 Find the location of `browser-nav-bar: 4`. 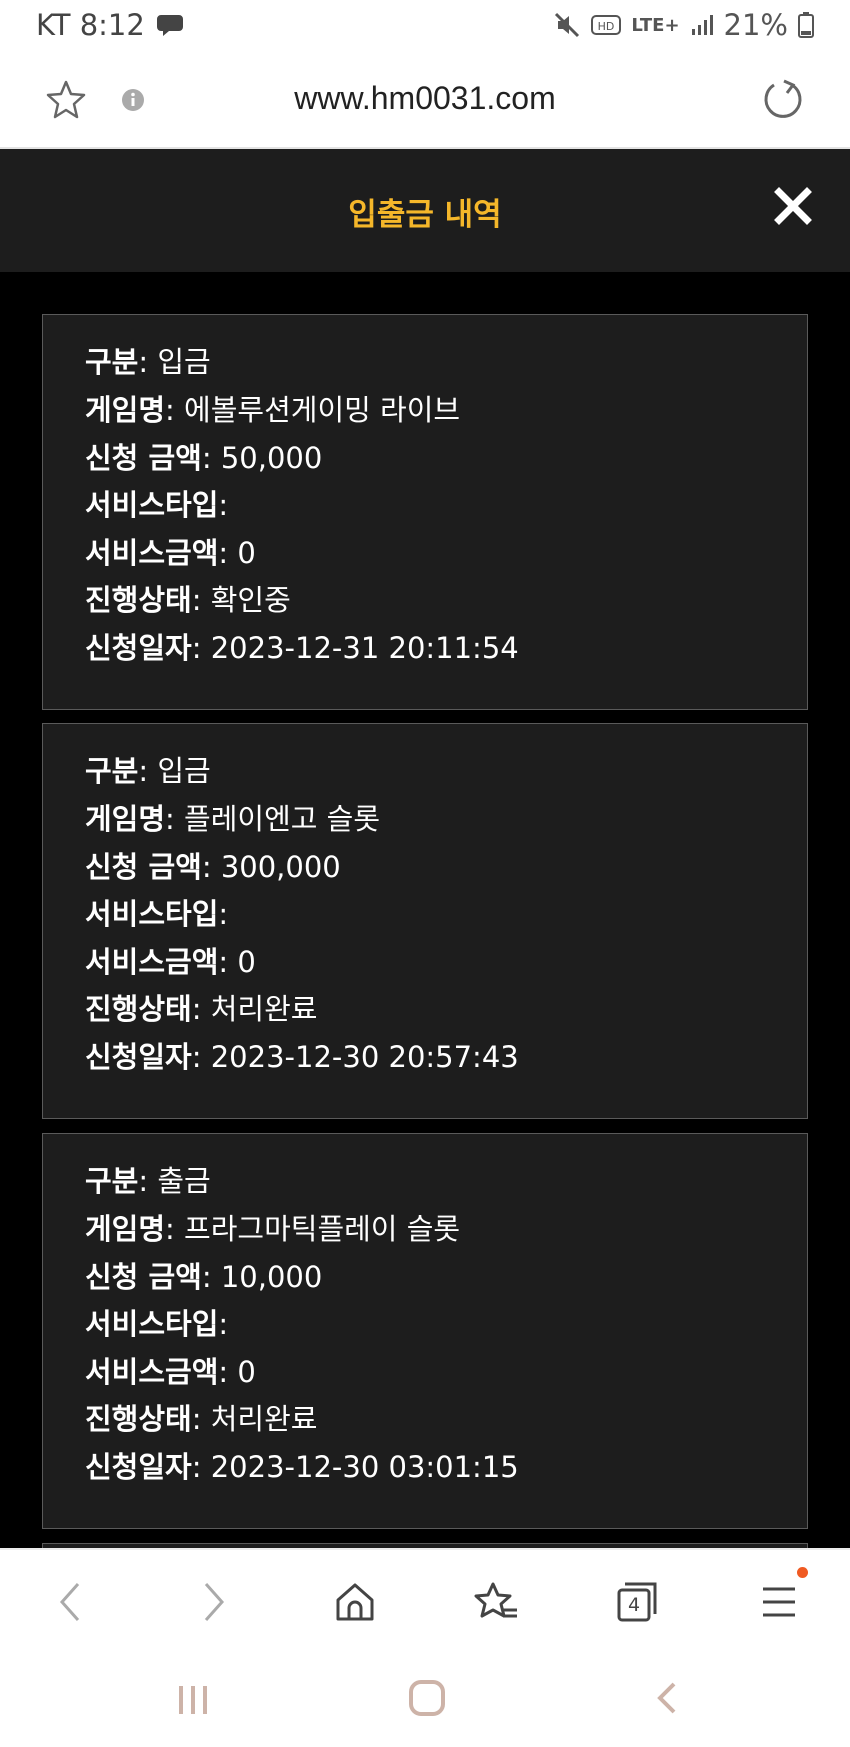

browser-nav-bar: 4 is located at coordinates (425, 1600).